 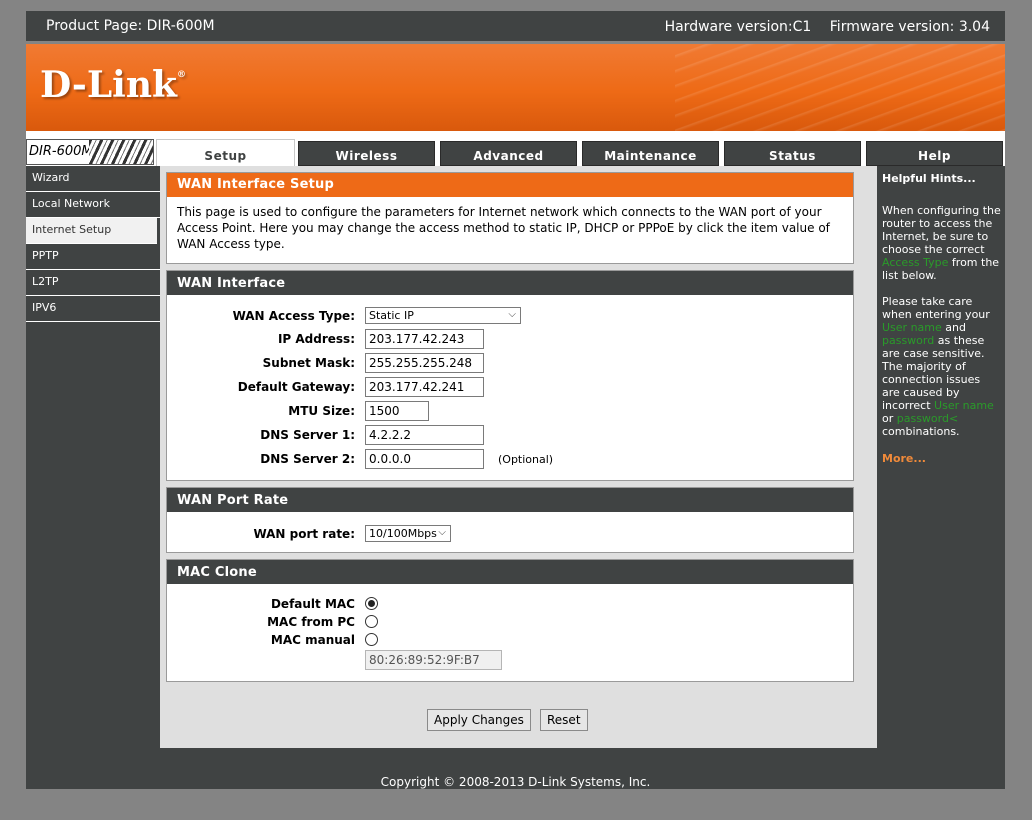 I want to click on page-title: WAN Interface Setup, so click(x=510, y=185).